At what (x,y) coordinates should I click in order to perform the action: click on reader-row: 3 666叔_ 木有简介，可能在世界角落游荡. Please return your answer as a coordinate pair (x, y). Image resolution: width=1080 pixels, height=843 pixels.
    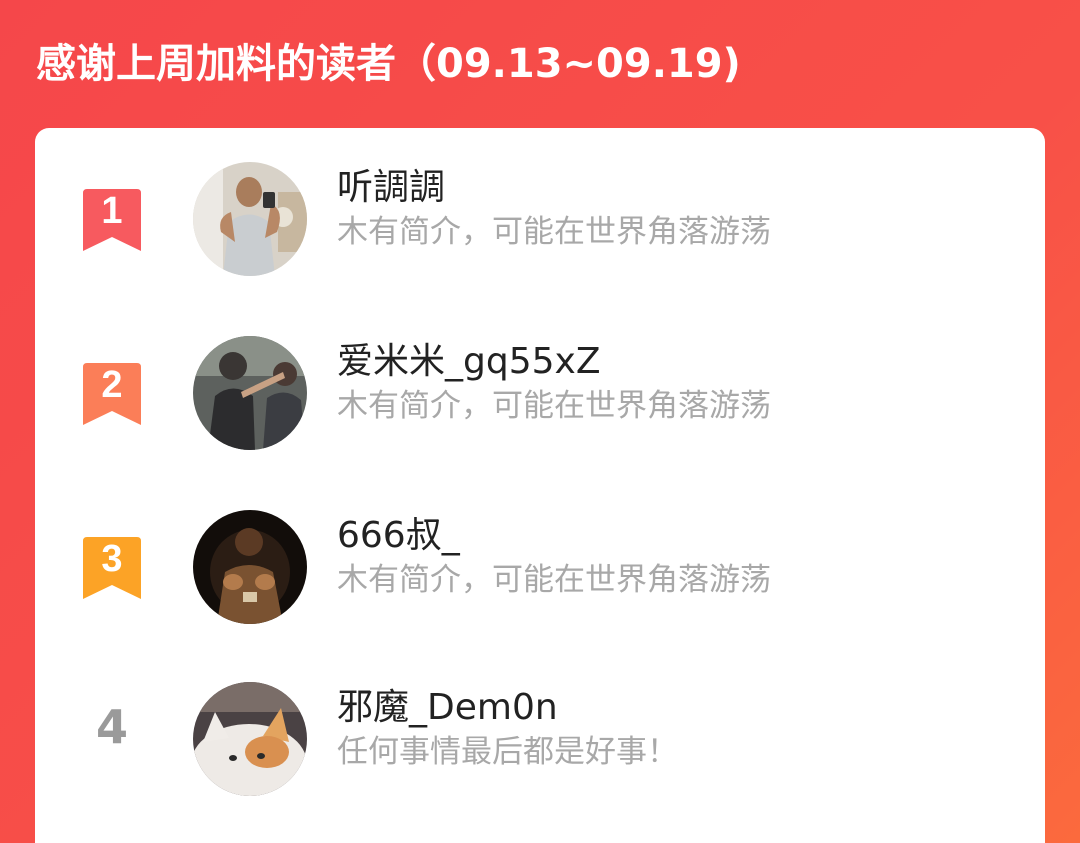
    Looking at the image, I should click on (540, 570).